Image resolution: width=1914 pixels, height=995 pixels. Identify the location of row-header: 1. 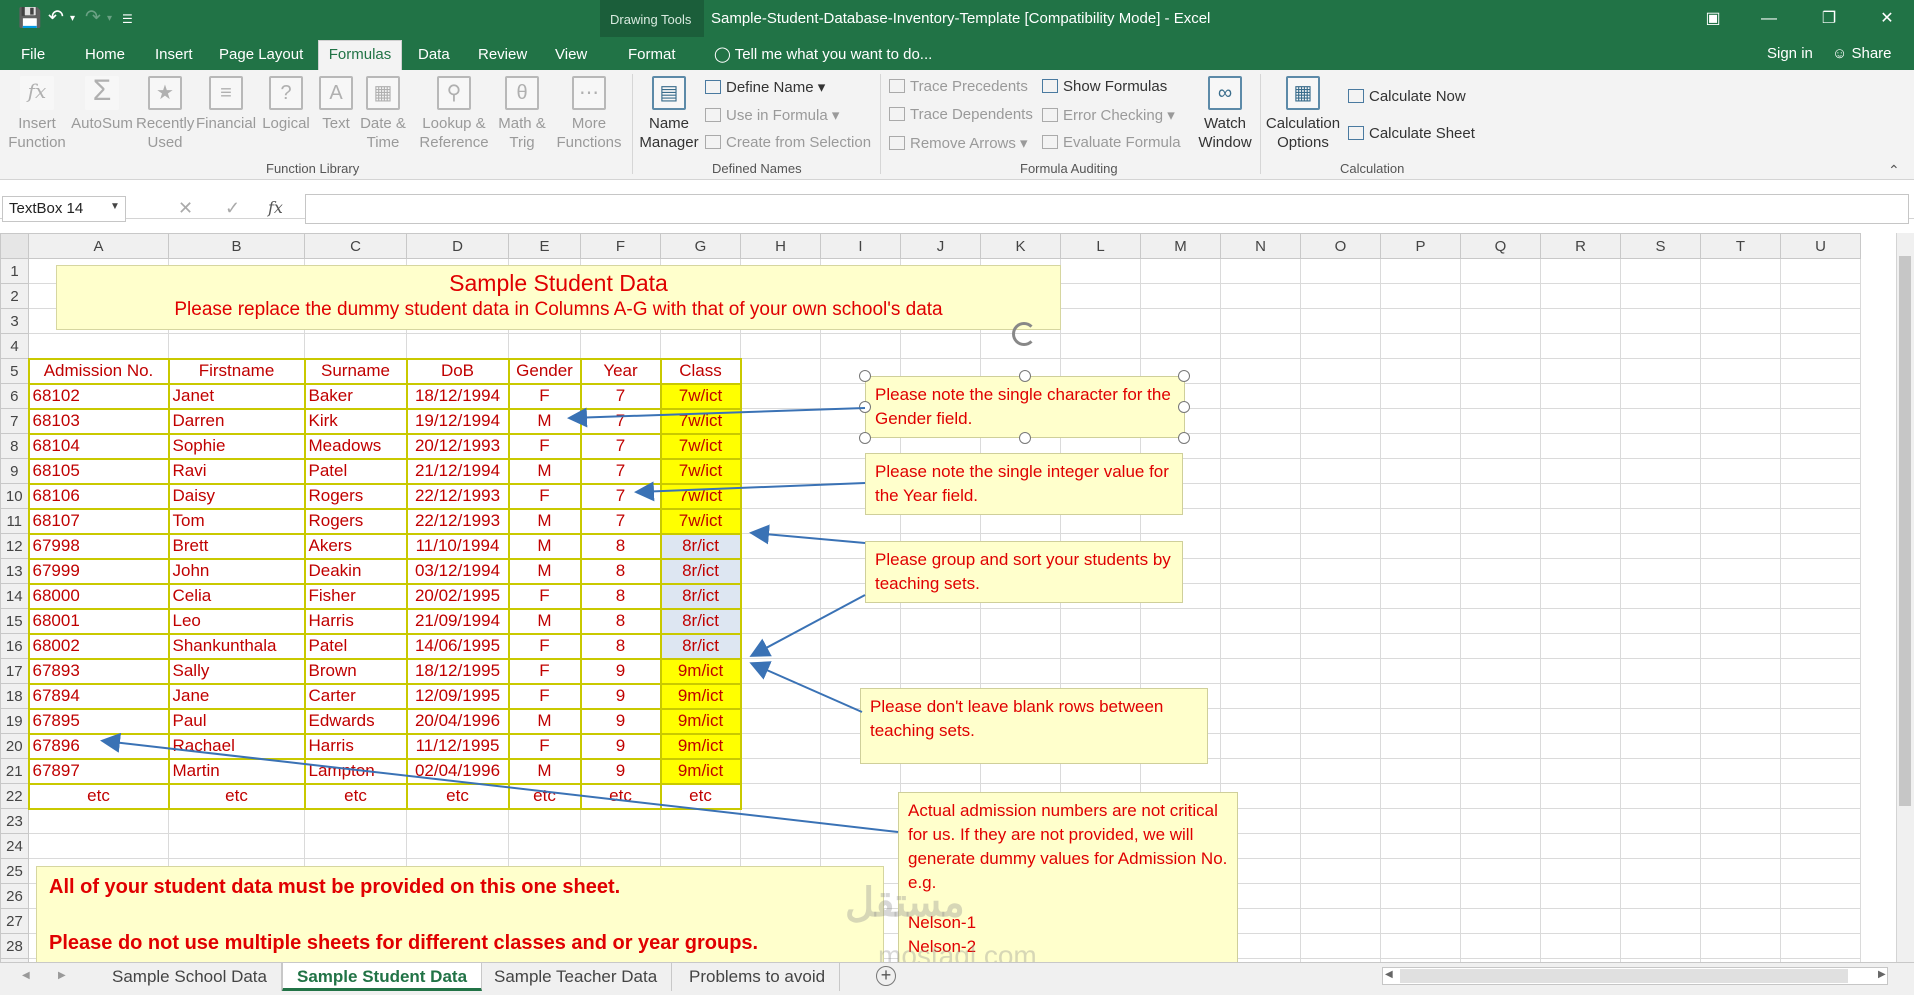
(14, 271).